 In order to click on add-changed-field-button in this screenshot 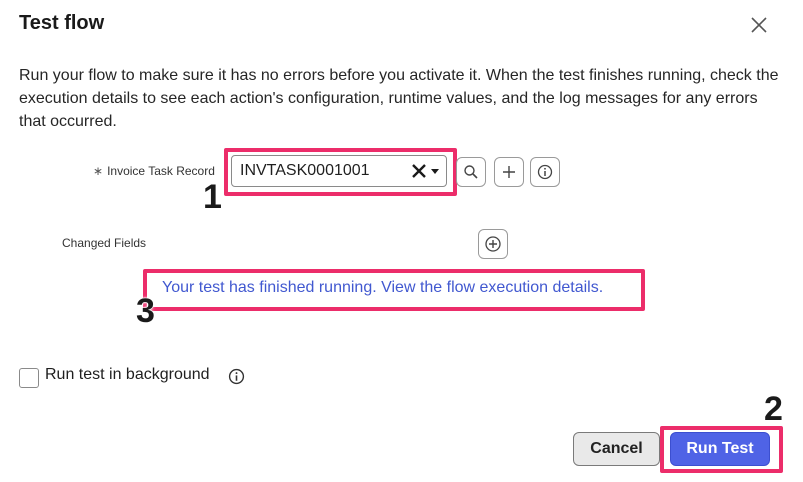, I will do `click(493, 244)`.